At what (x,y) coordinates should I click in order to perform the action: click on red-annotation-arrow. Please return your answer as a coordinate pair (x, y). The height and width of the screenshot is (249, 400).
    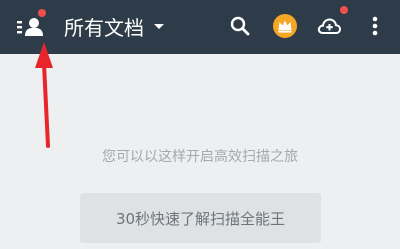
    Looking at the image, I should click on (44, 95).